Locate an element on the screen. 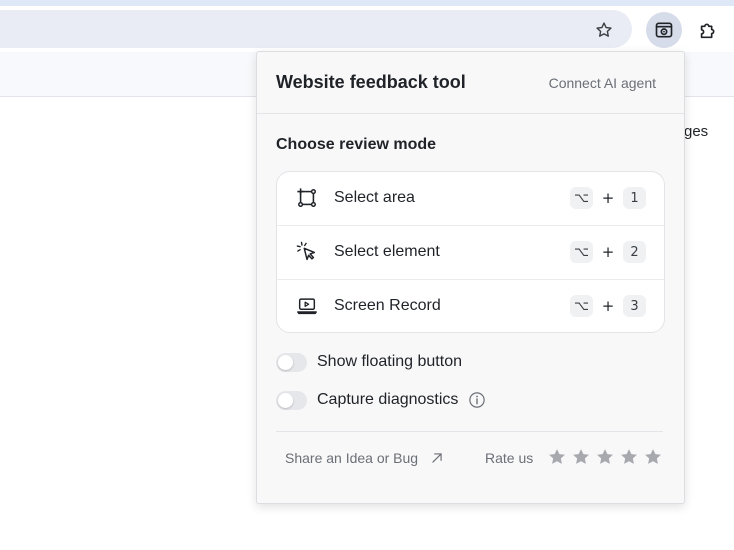 This screenshot has width=734, height=550. toggle-capture-diagnostics: Capture diagnostics is located at coordinates (381, 400).